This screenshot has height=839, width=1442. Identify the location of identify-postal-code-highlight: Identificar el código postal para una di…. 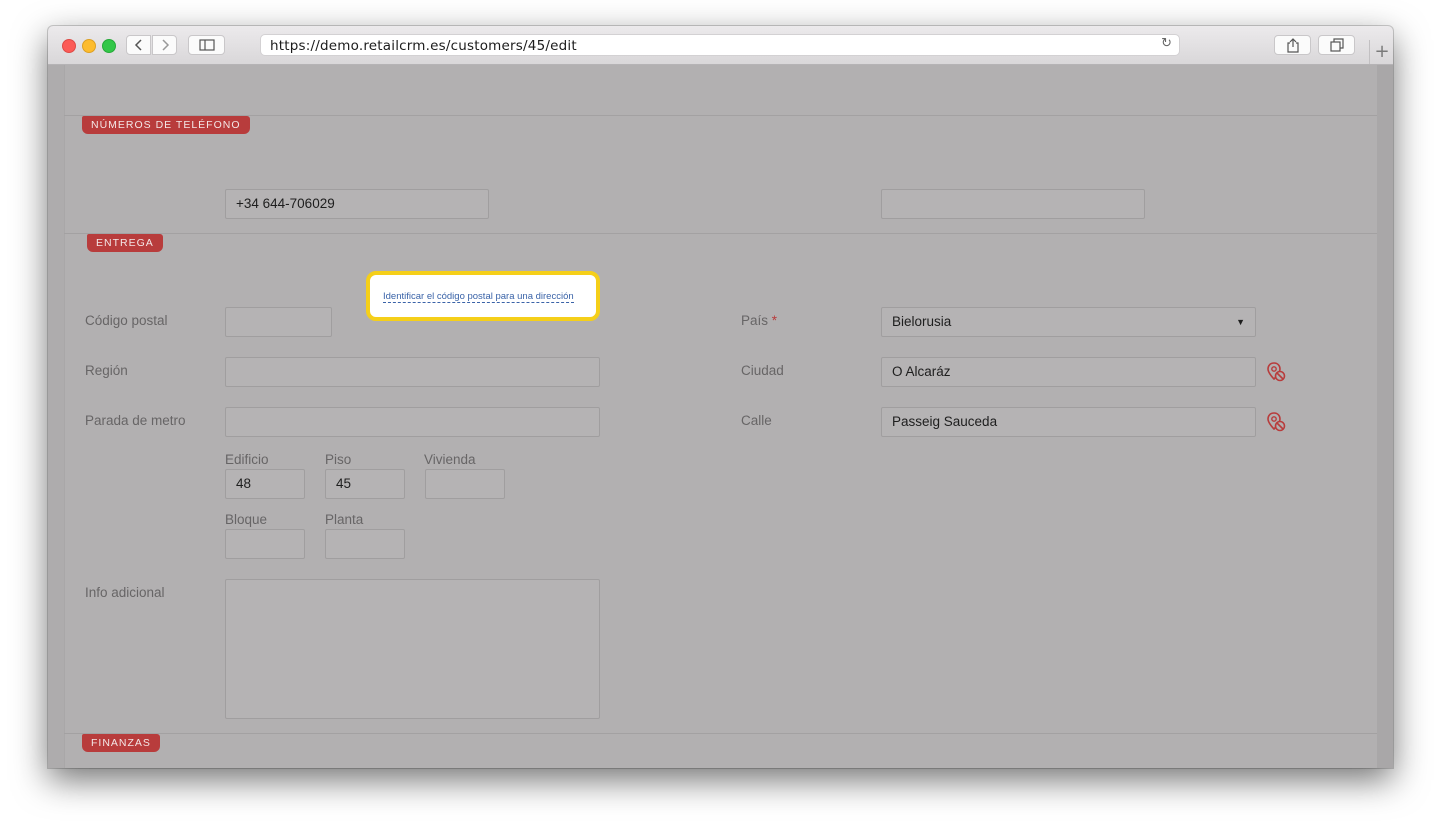
(483, 296).